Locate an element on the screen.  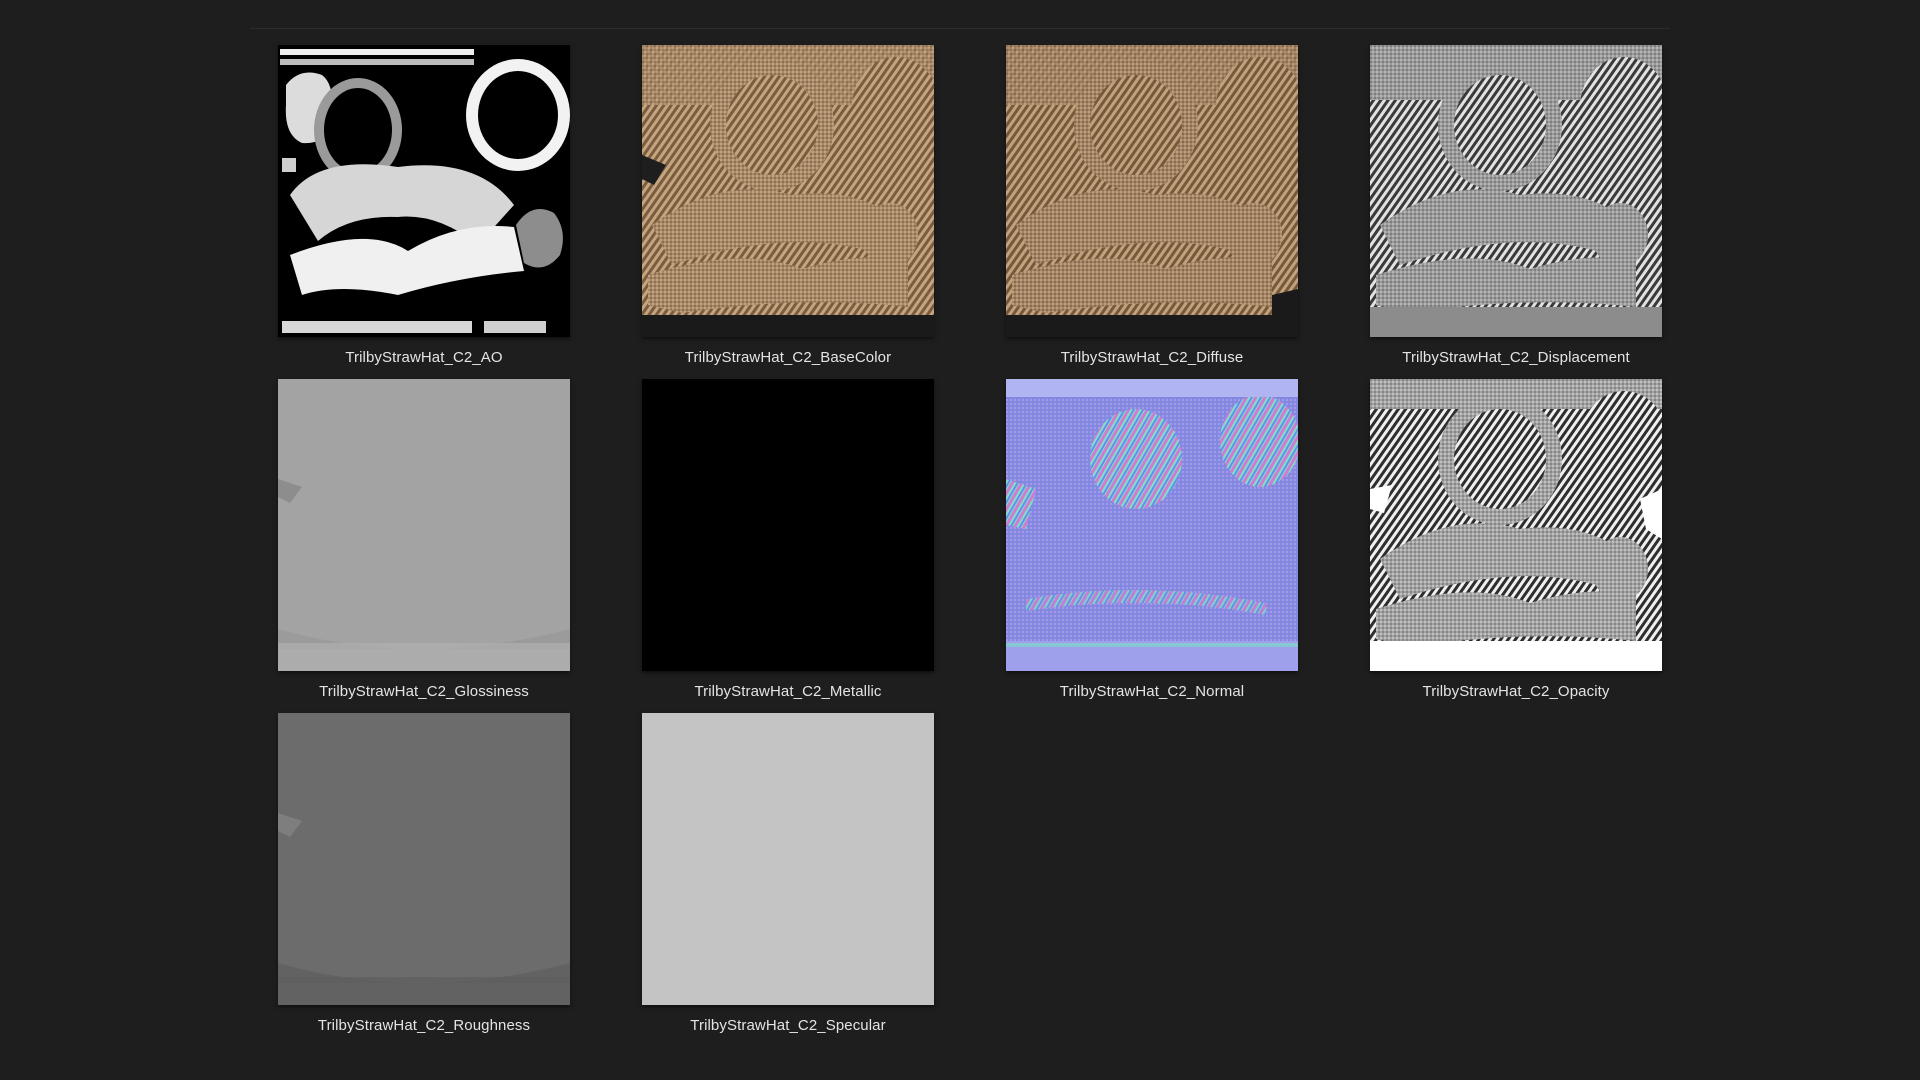
file-name-label: TrilbyStrawHat_C2_Metallic is located at coordinates (788, 691).